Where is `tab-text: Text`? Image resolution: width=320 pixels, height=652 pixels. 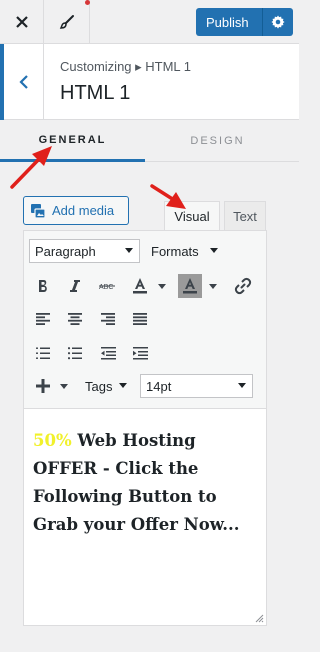
tab-text: Text is located at coordinates (245, 216).